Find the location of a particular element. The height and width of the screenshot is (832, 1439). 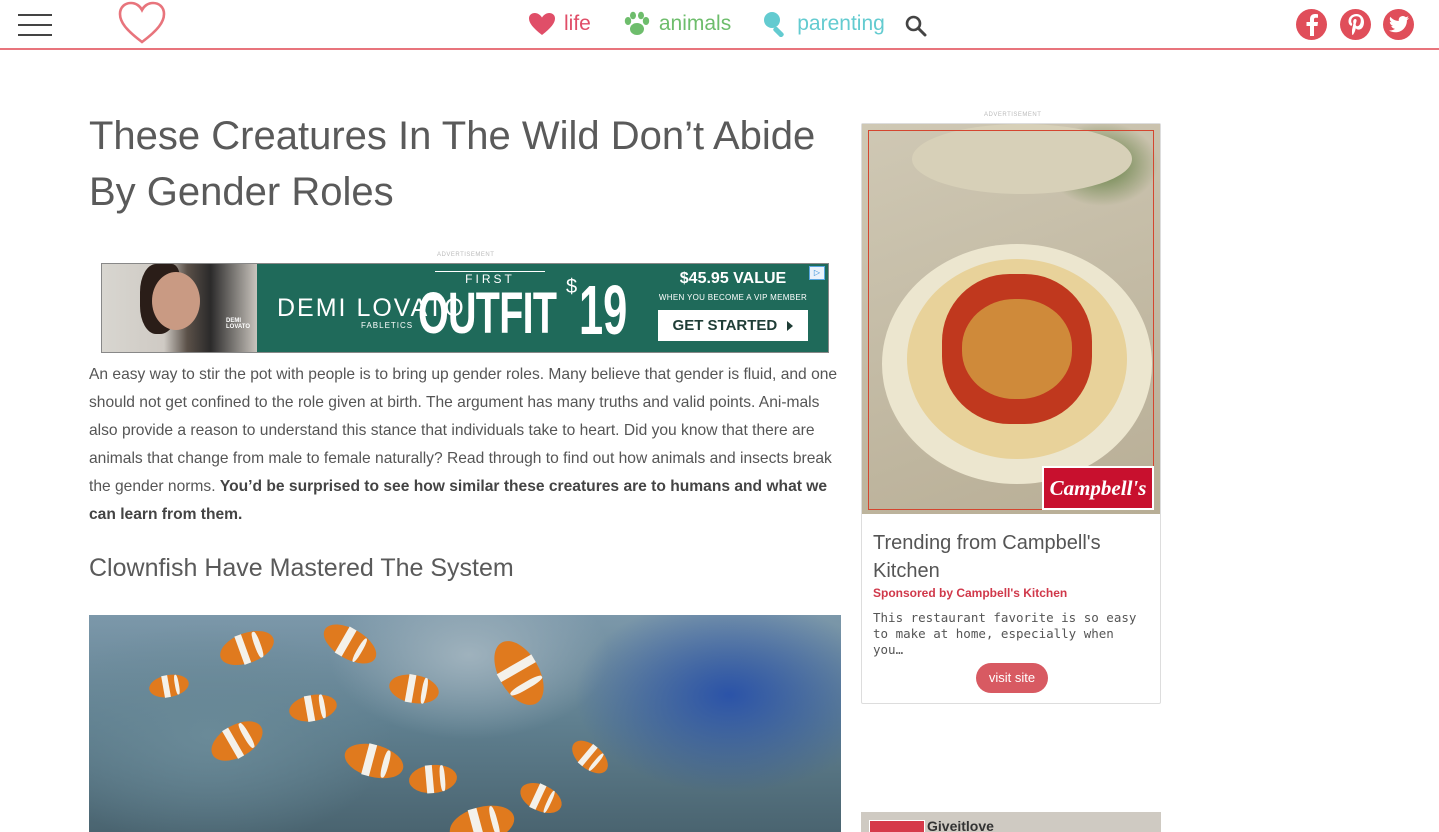

sidebar-advertisement-2: Giveitlove is located at coordinates (1011, 822).